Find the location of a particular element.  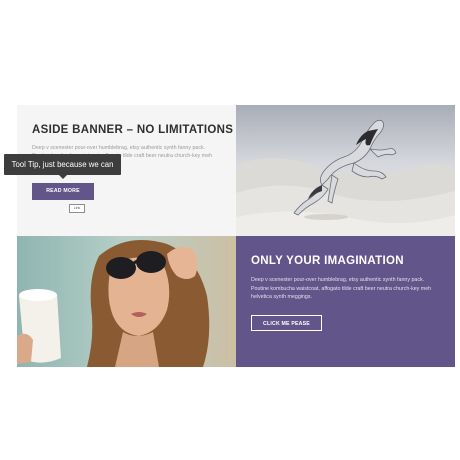

tooltip: Tool Tip, just because we can is located at coordinates (62, 164).